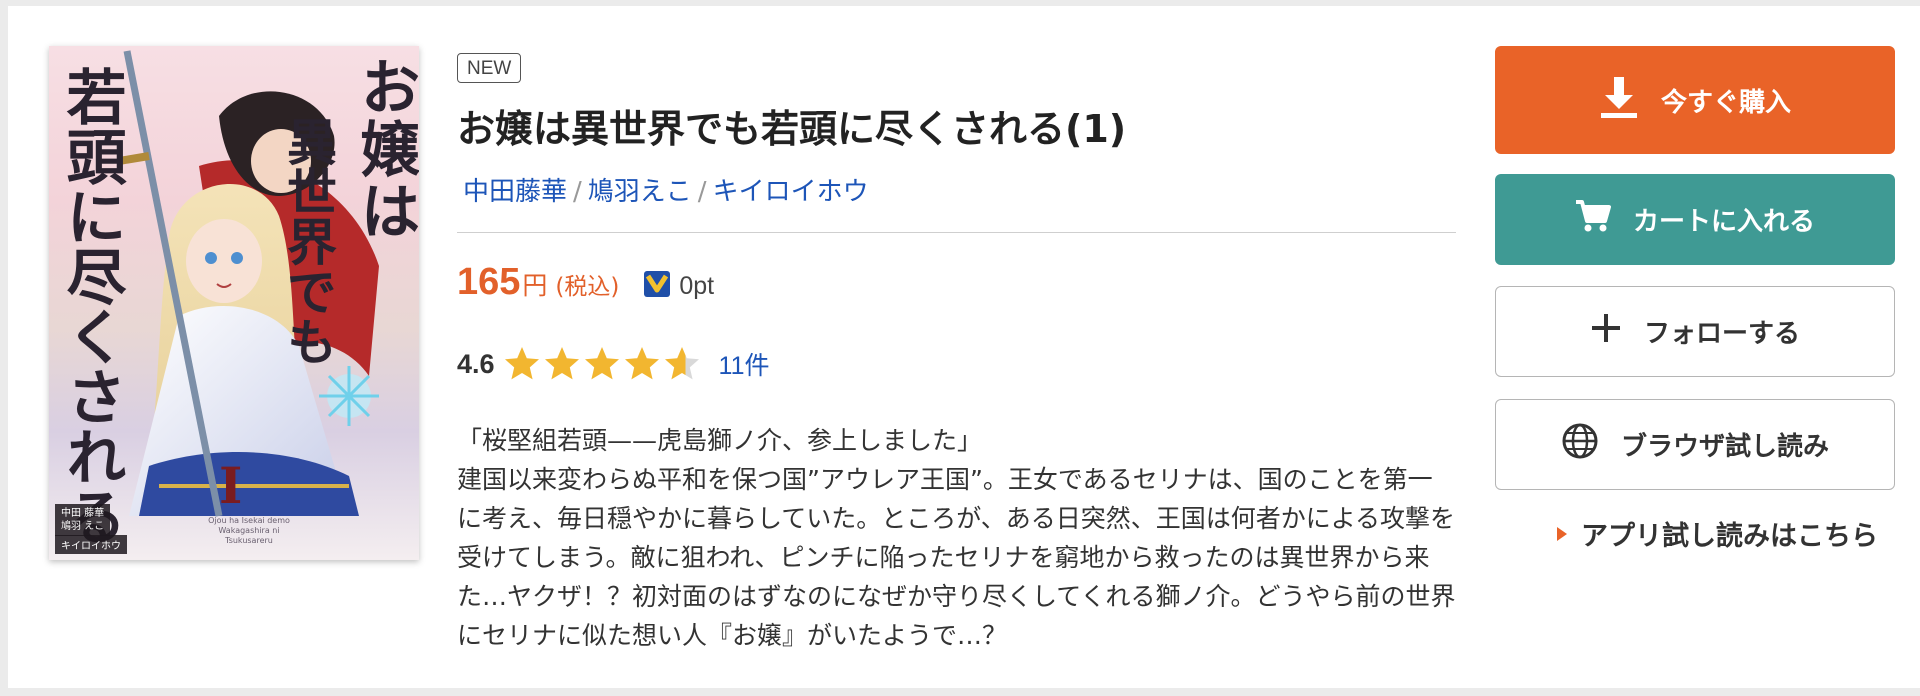 The image size is (1920, 696). I want to click on price-unit: 円, so click(535, 285).